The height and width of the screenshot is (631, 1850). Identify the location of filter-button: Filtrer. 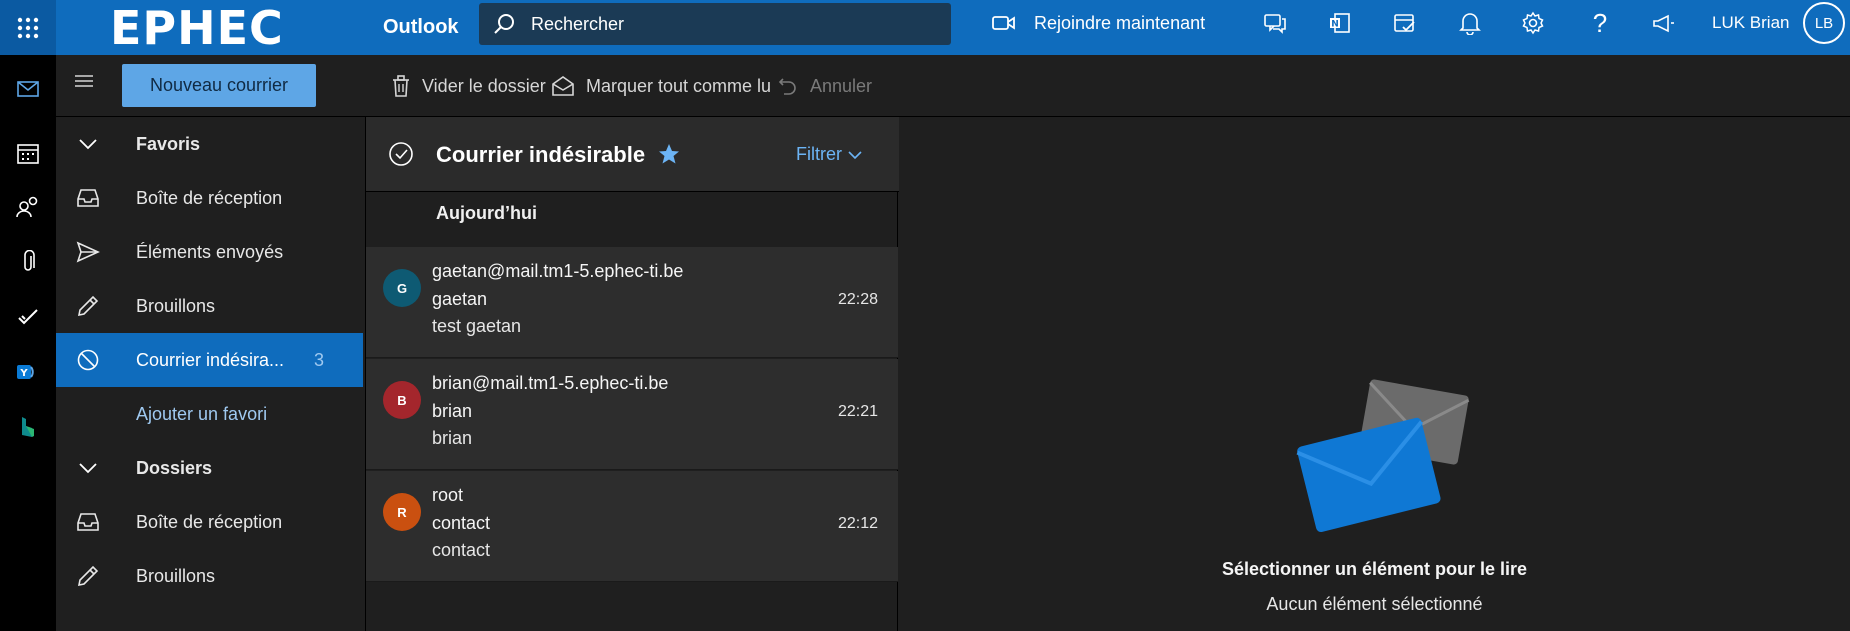
(829, 154).